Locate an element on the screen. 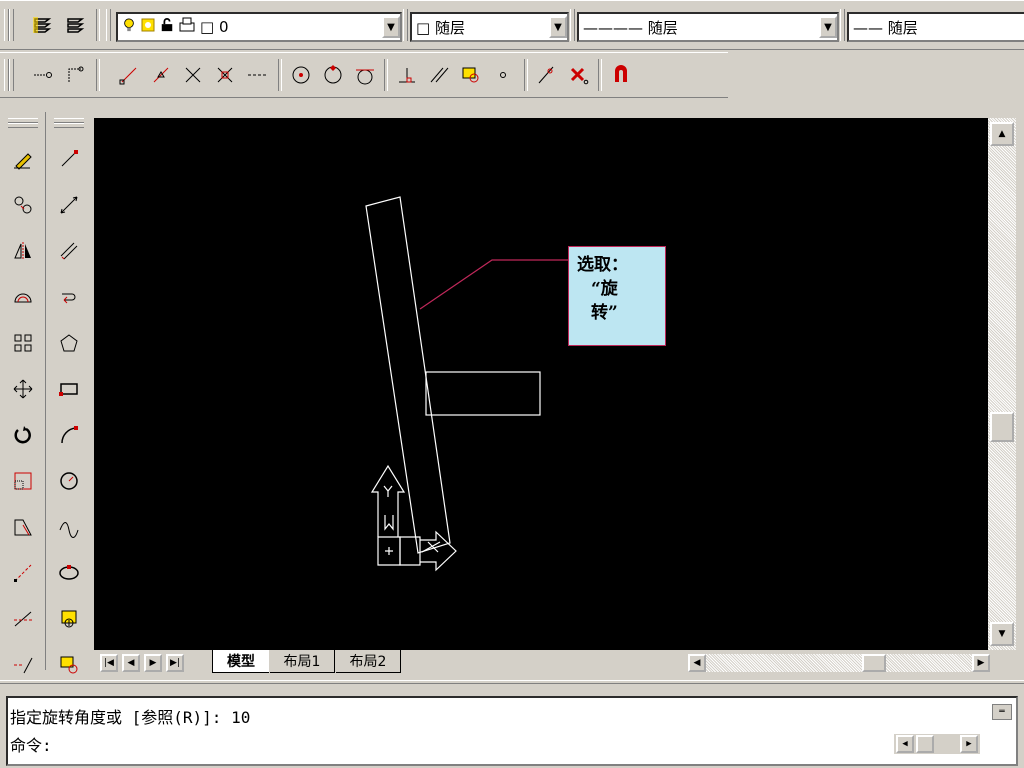  command-window: 指定旋转角度或 [参照(R)]: 10 命令: ◀ ▶ ═ is located at coordinates (512, 731).